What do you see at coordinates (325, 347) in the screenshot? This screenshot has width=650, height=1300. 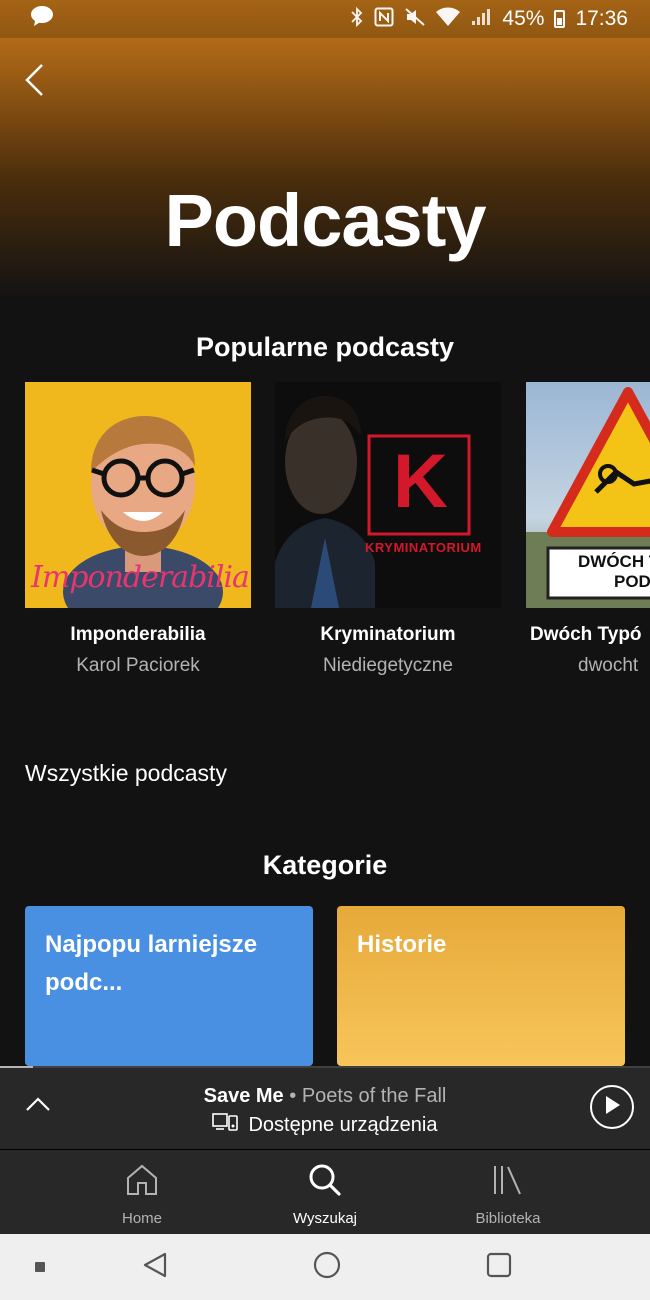 I see `popular-podcasts-heading: Popularne podcasty` at bounding box center [325, 347].